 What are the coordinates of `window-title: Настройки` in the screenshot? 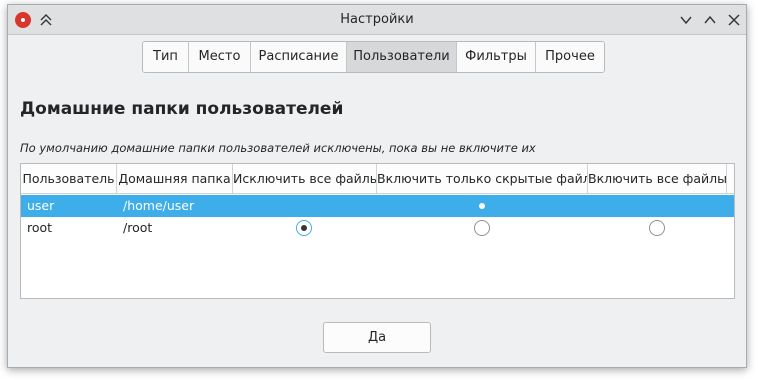 It's located at (377, 19).